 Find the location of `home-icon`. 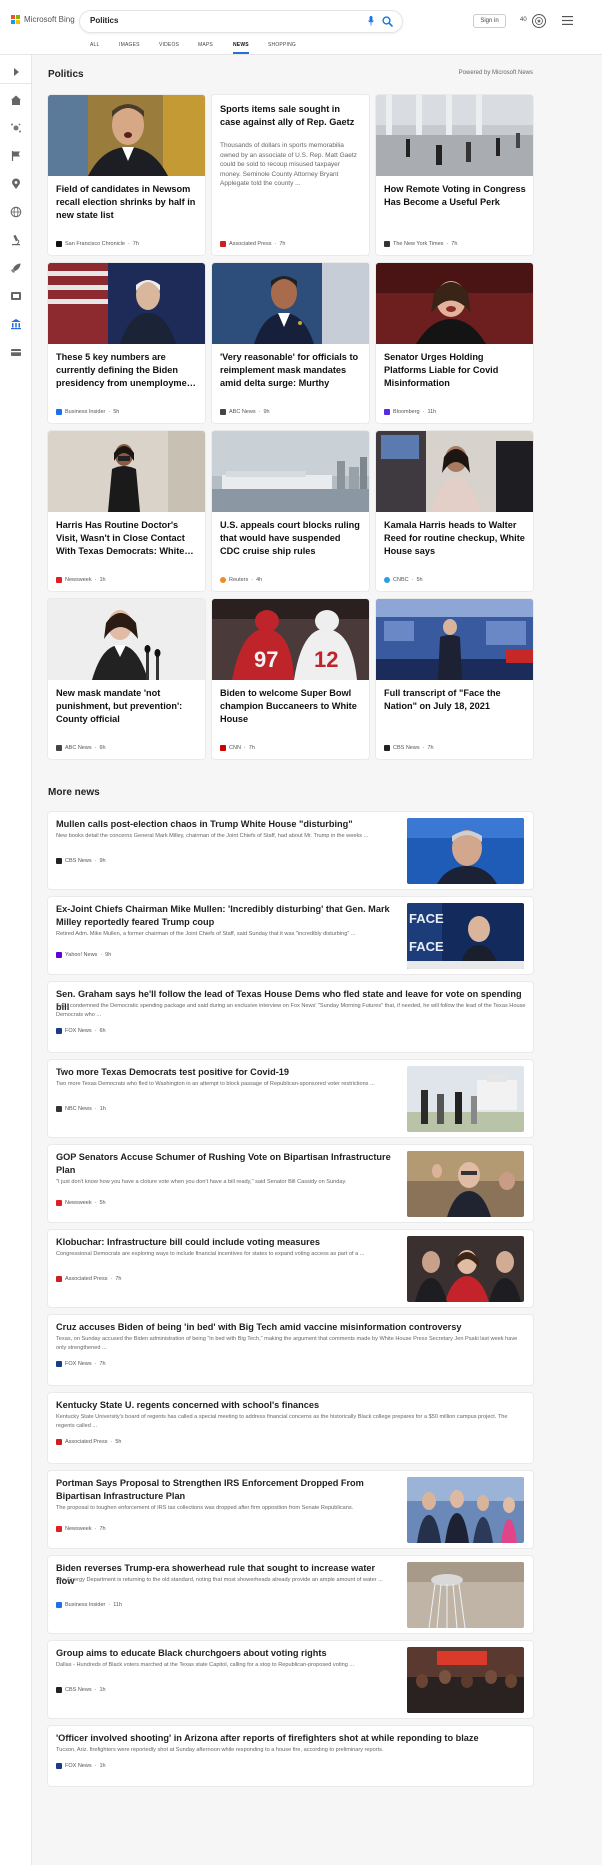

home-icon is located at coordinates (16, 100).